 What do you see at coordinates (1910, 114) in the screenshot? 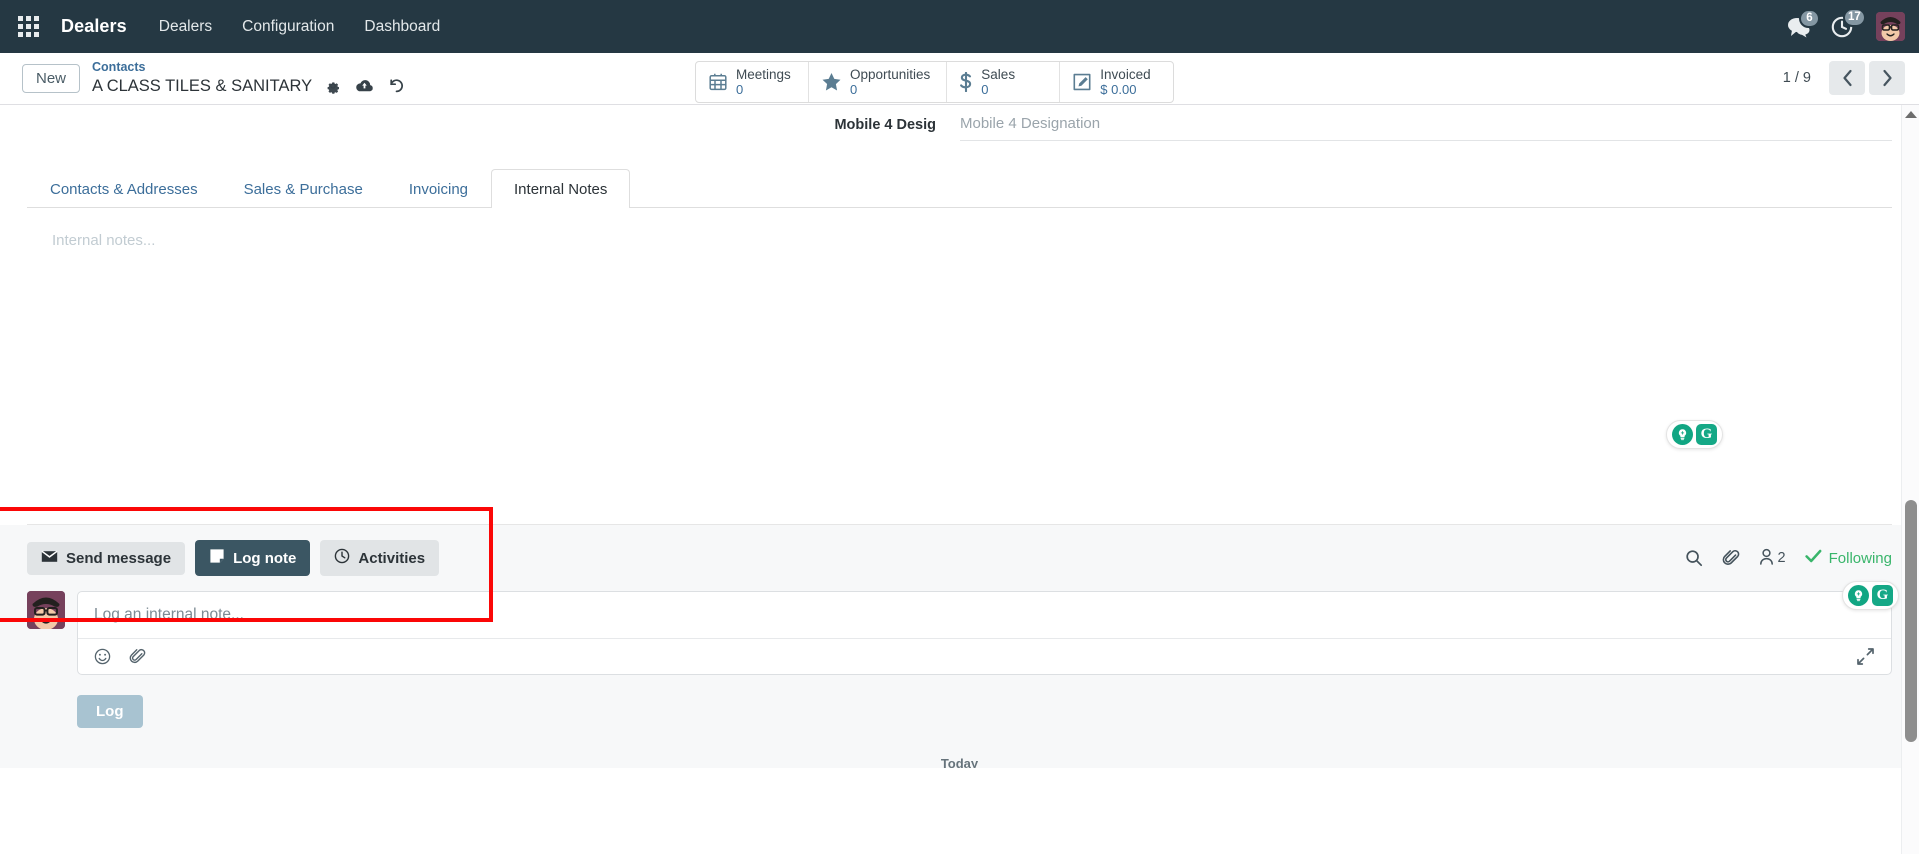
I see `scroll-up-arrow-icon` at bounding box center [1910, 114].